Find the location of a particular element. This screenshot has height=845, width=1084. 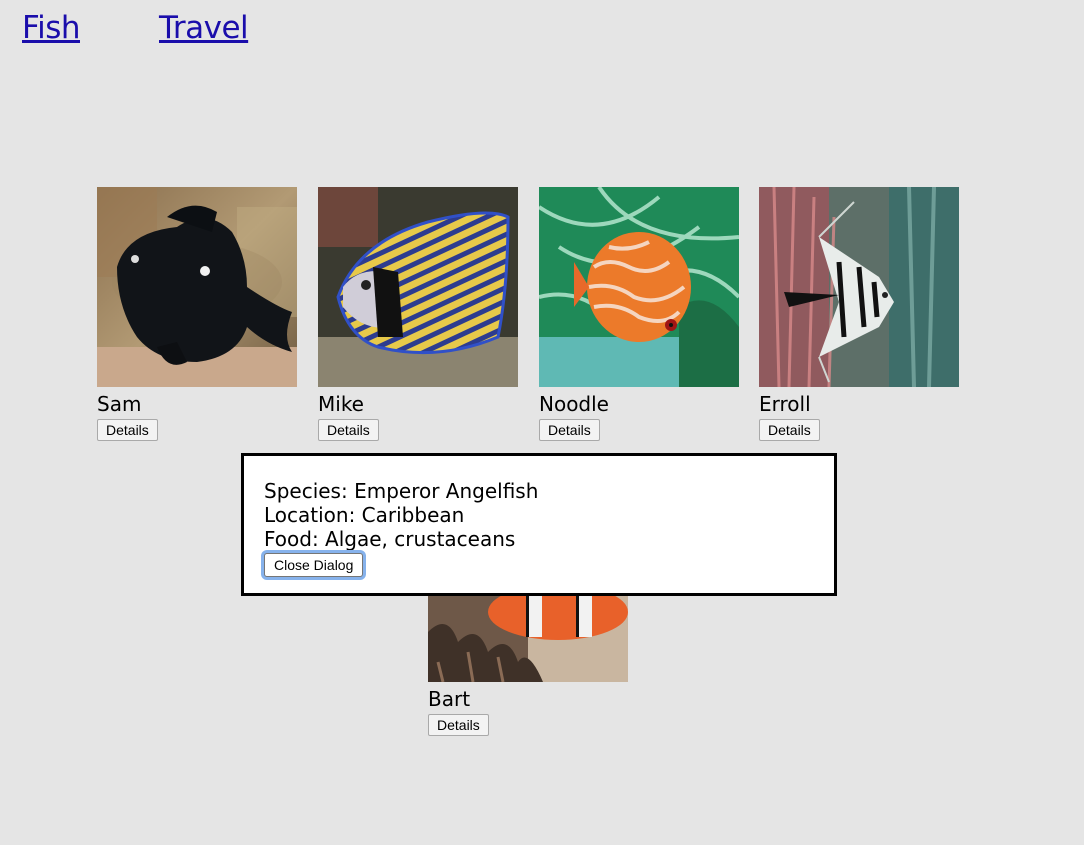

fish-card-mike: Mike Details is located at coordinates (418, 314).